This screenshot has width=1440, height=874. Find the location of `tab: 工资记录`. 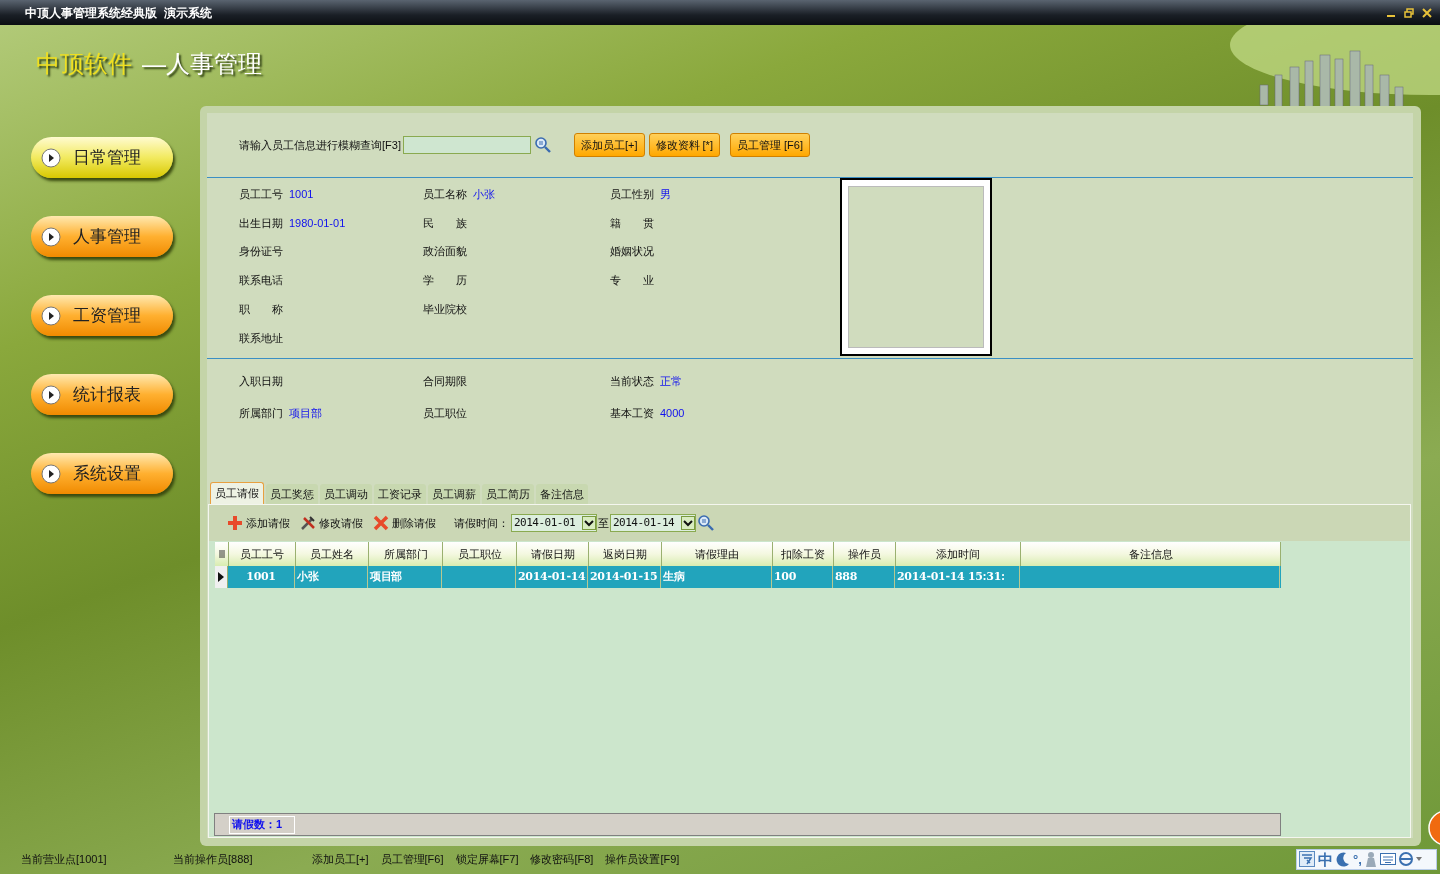

tab: 工资记录 is located at coordinates (400, 494).